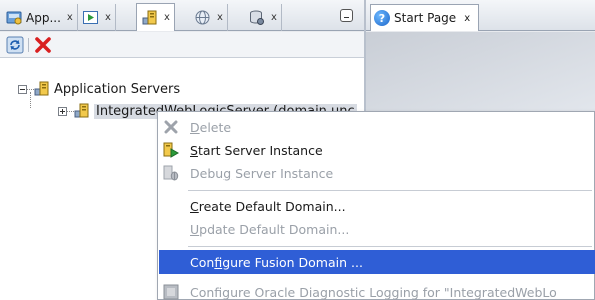 This screenshot has height=300, width=595. Describe the element at coordinates (22, 89) in the screenshot. I see `collapse-icon` at that location.